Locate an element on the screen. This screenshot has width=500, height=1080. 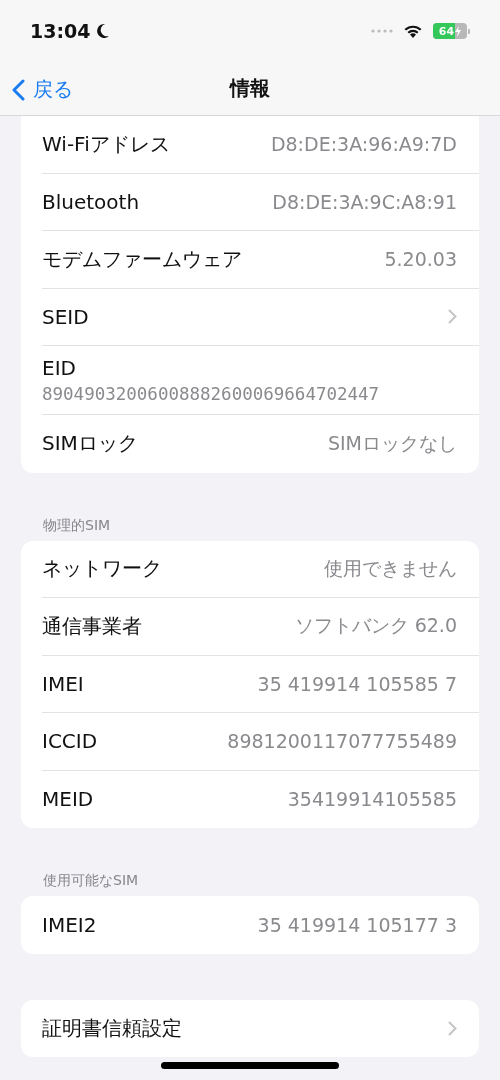
section-header: 物理的SIM is located at coordinates (77, 525).